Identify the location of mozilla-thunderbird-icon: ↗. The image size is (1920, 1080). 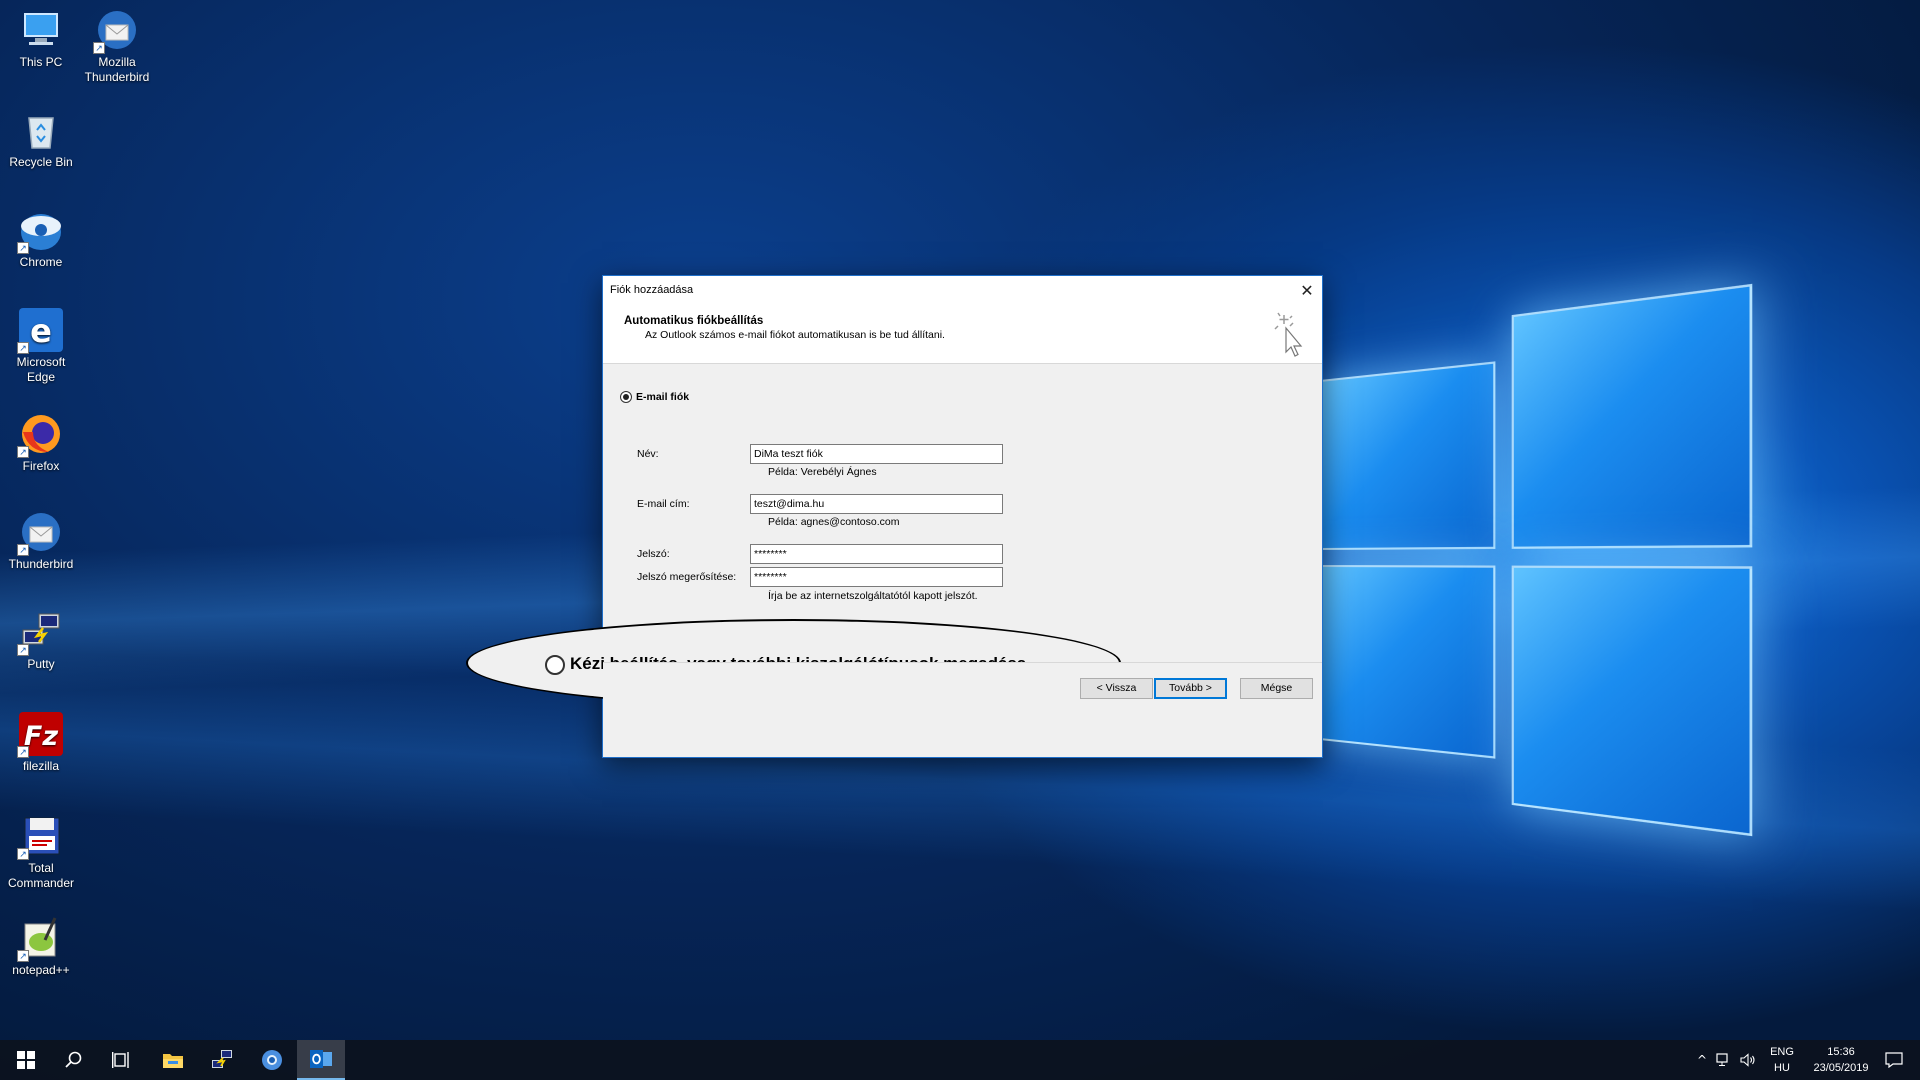
(116, 31).